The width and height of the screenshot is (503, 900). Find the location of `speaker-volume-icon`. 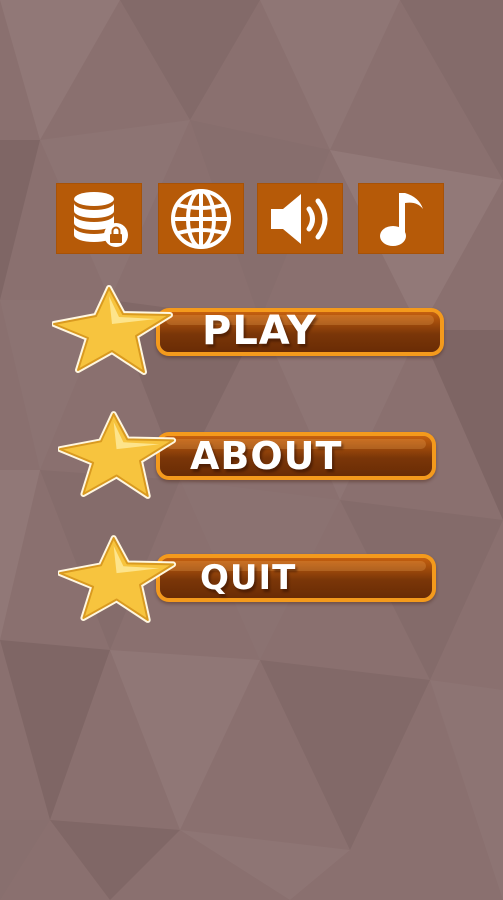

speaker-volume-icon is located at coordinates (299, 218).